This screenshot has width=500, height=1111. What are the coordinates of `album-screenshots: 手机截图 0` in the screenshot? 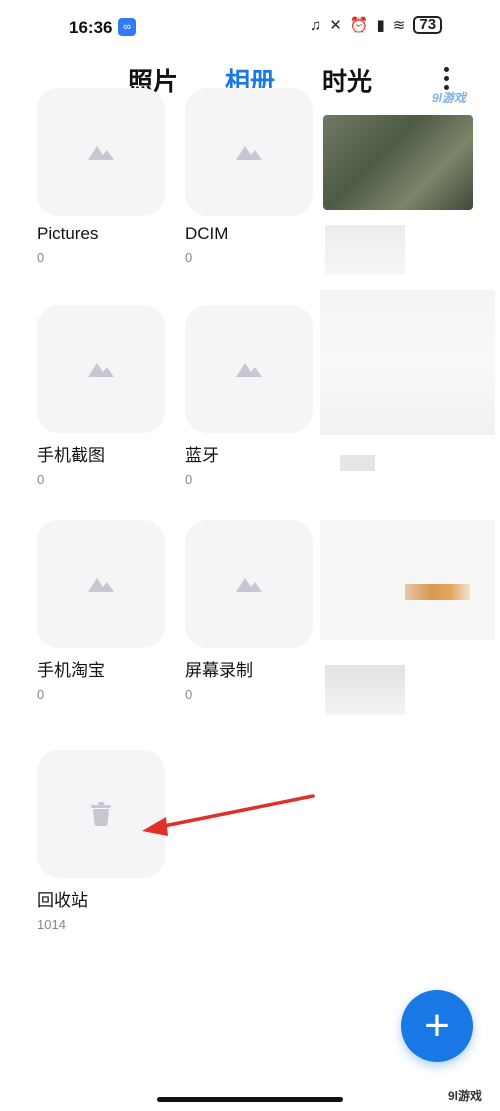 It's located at (102, 396).